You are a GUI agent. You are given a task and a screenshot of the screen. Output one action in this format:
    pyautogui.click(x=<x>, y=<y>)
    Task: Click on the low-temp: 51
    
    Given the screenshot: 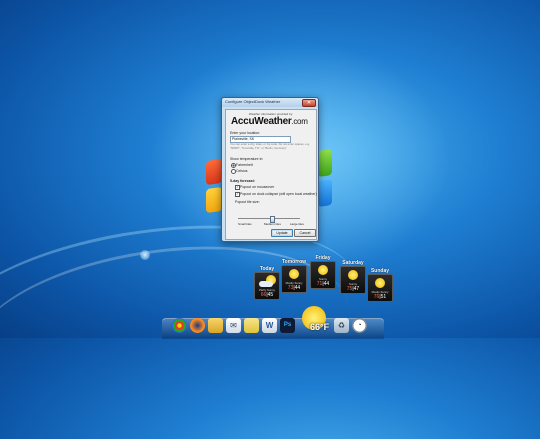 What is the action you would take?
    pyautogui.click(x=383, y=297)
    